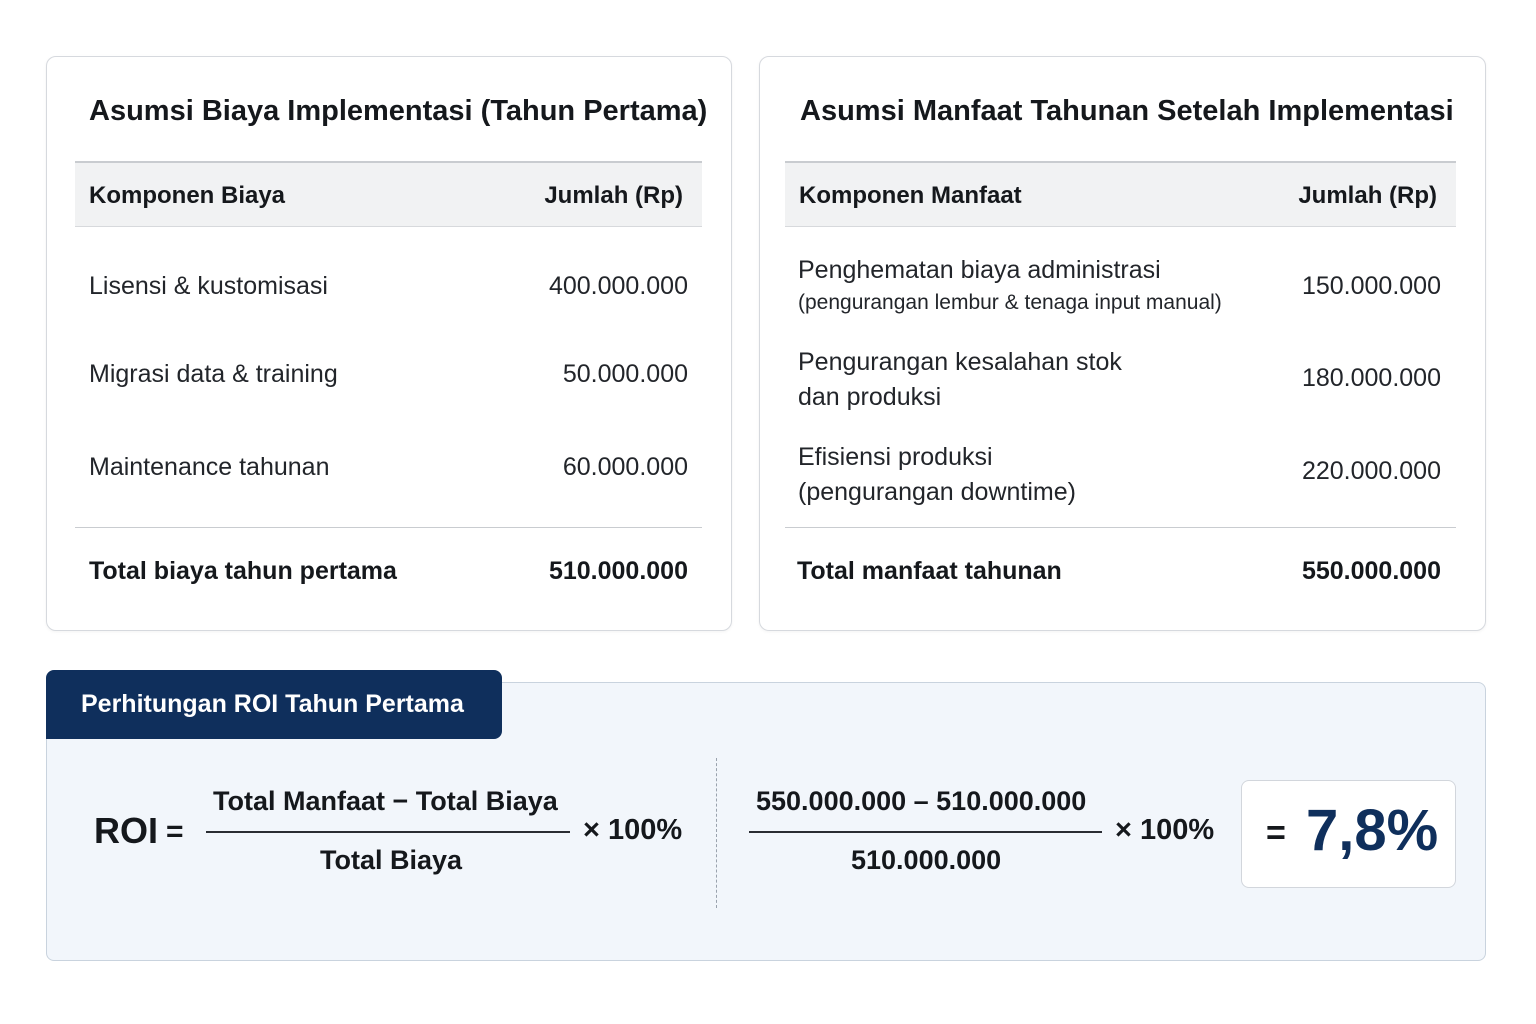  What do you see at coordinates (960, 380) in the screenshot?
I see `row-label: Pengurangan kesalahan stok dan produksi` at bounding box center [960, 380].